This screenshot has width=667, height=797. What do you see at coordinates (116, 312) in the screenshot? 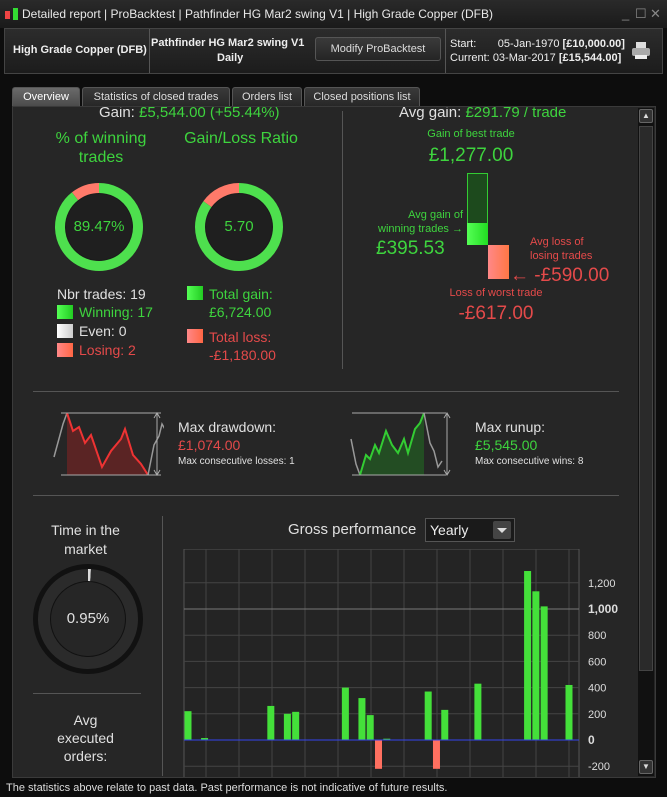
I see `winning-count: Winning: 17` at bounding box center [116, 312].